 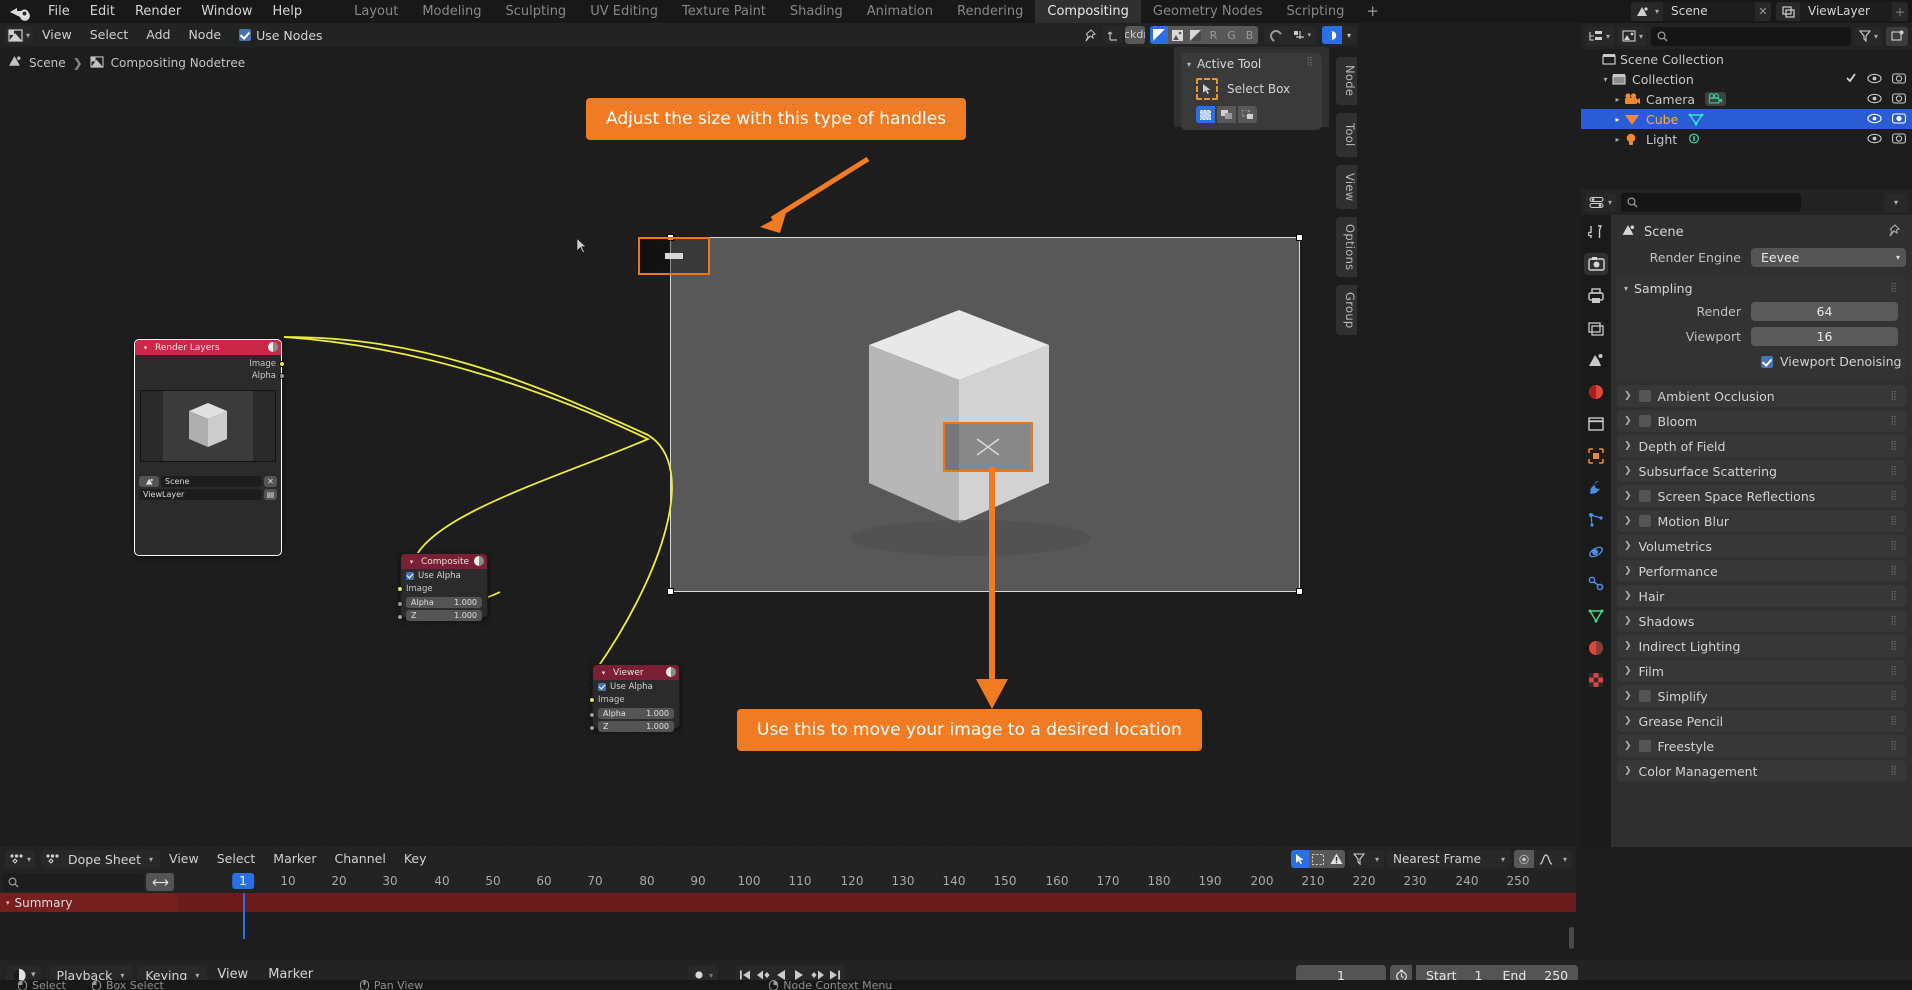 What do you see at coordinates (1596, 680) in the screenshot?
I see `properties-tab-texture` at bounding box center [1596, 680].